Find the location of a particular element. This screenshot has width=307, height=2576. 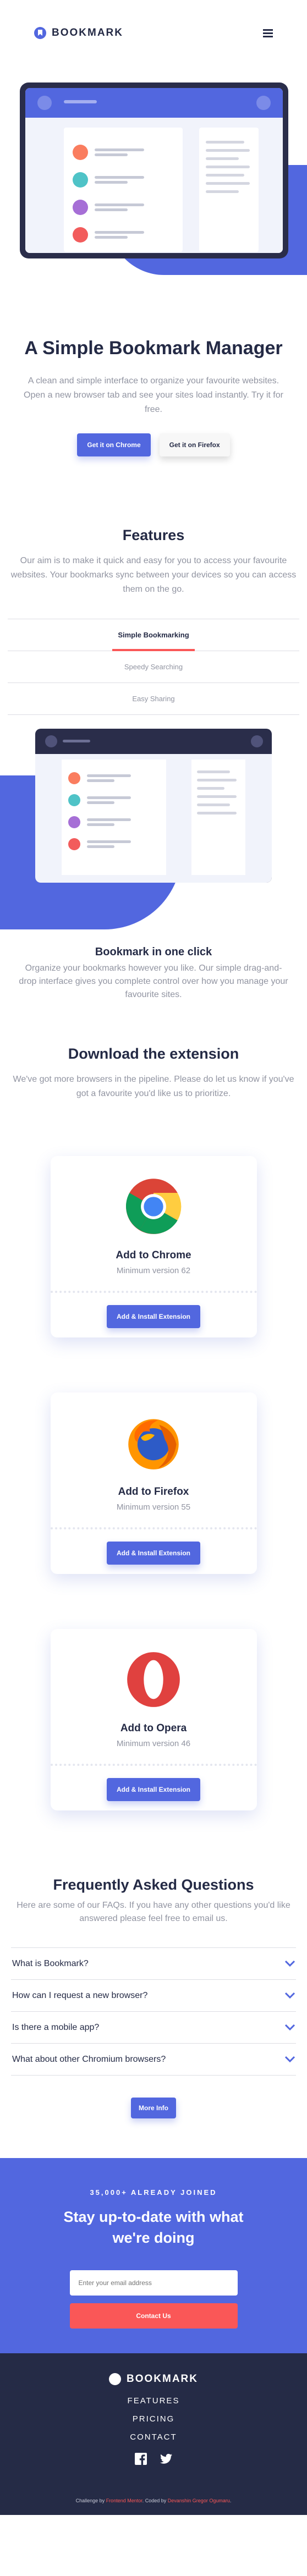

tab-easy-sharing: Easy Sharing is located at coordinates (153, 699).